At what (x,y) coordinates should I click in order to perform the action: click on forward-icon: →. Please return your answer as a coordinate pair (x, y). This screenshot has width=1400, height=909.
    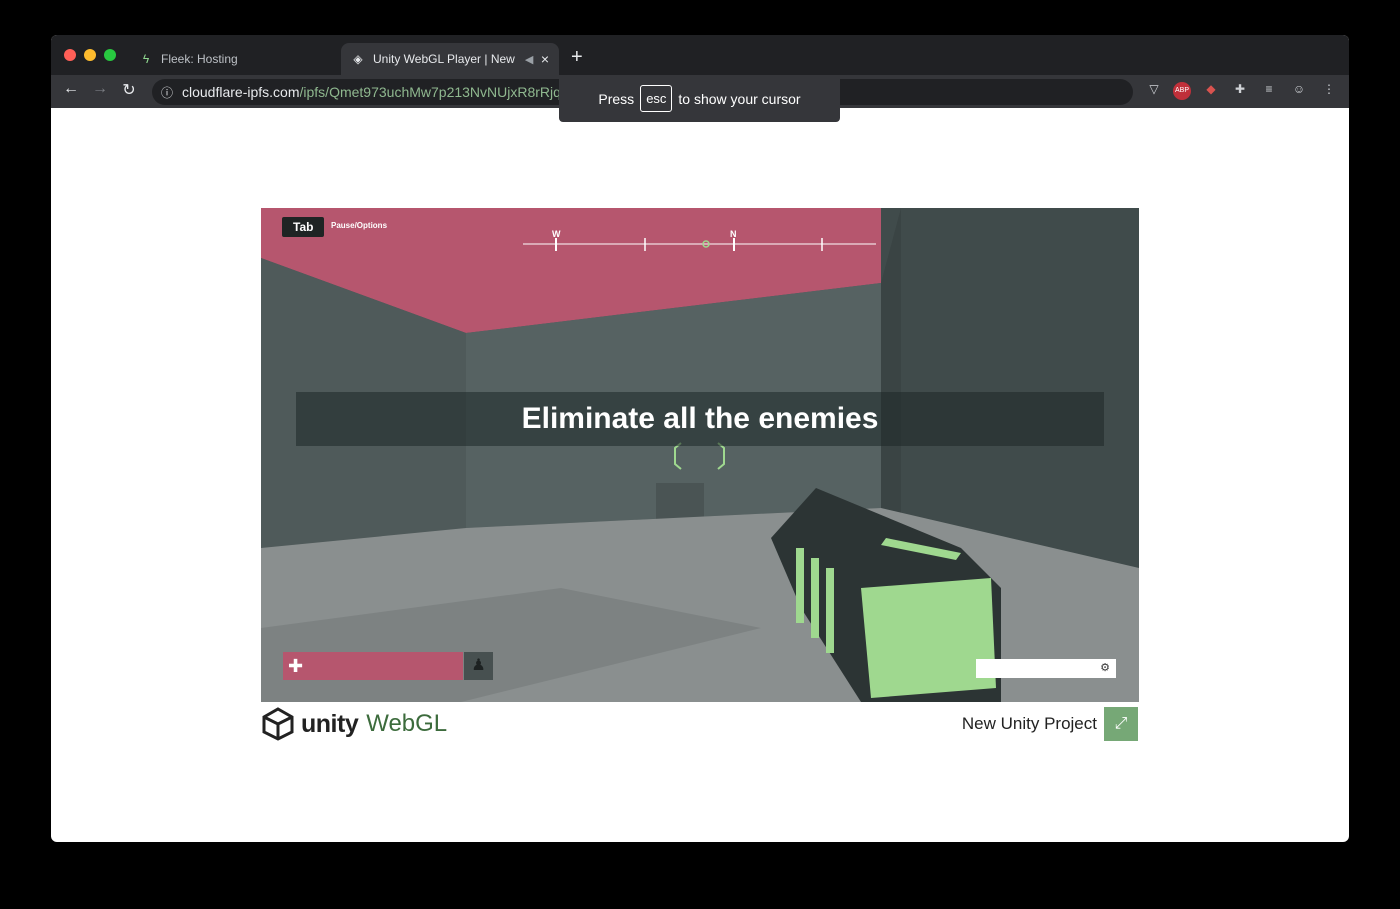
    Looking at the image, I should click on (100, 89).